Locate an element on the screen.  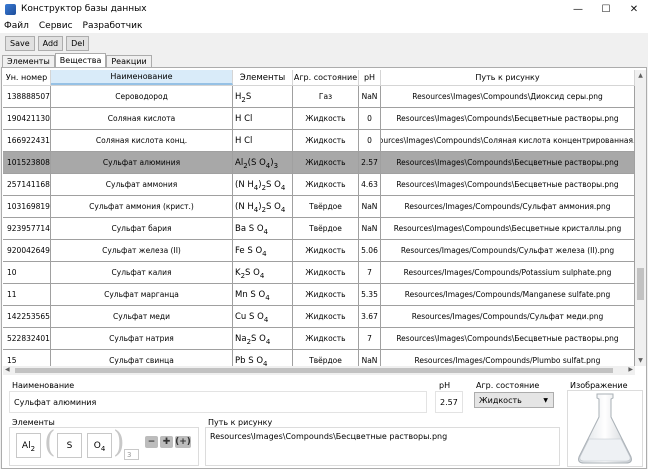
grid-horizontal-scrollbar: ◀ ▶ is located at coordinates (319, 370).